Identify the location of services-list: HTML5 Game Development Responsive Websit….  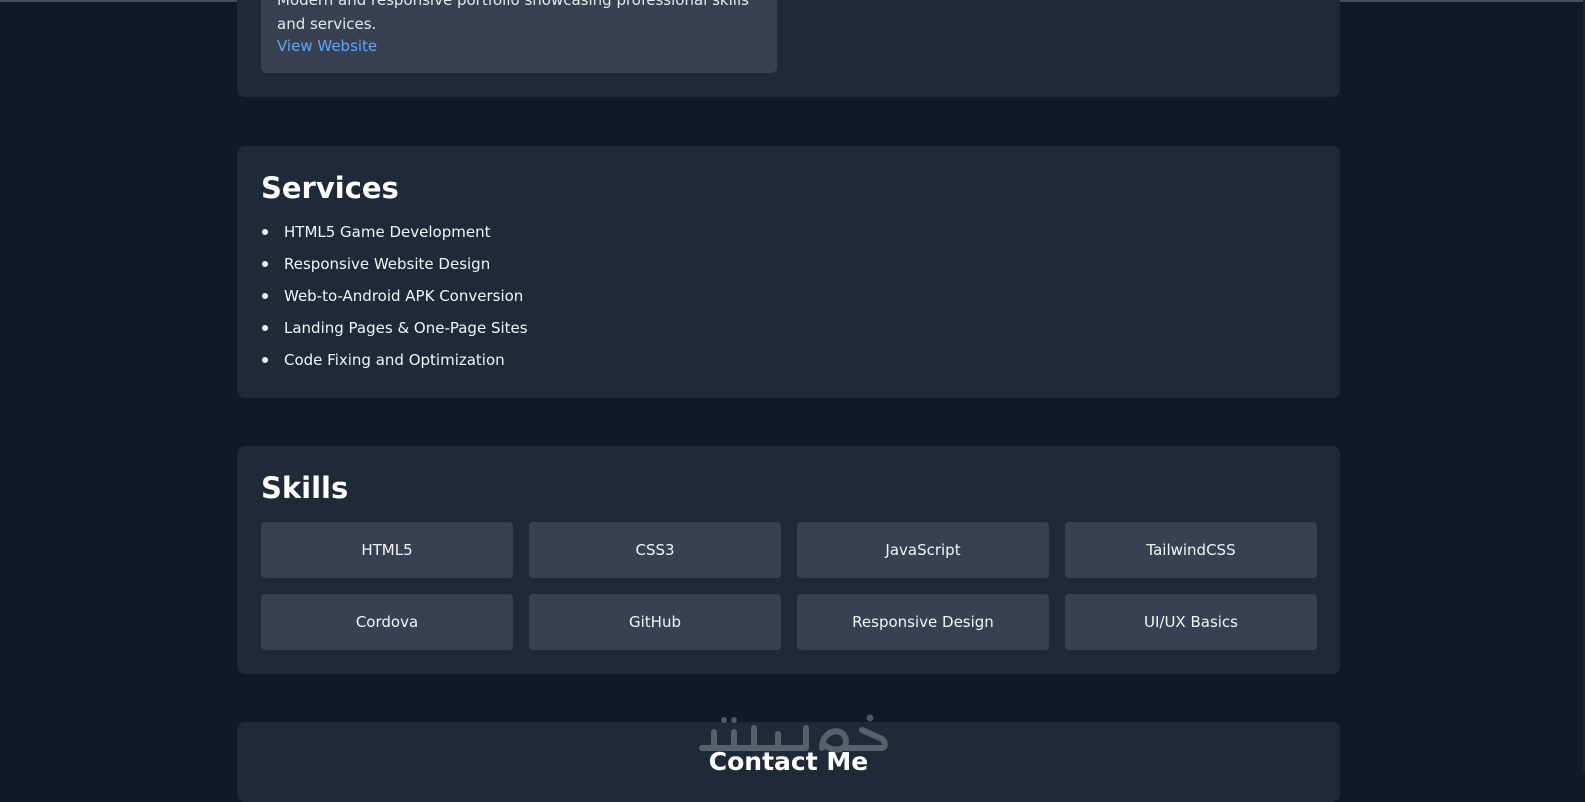
(394, 302).